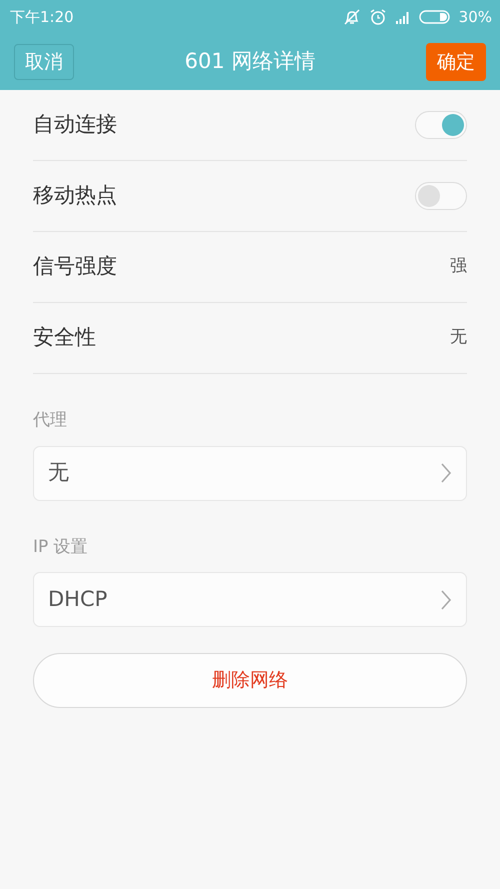  Describe the element at coordinates (75, 196) in the screenshot. I see `setting-label: 移动热点` at that location.